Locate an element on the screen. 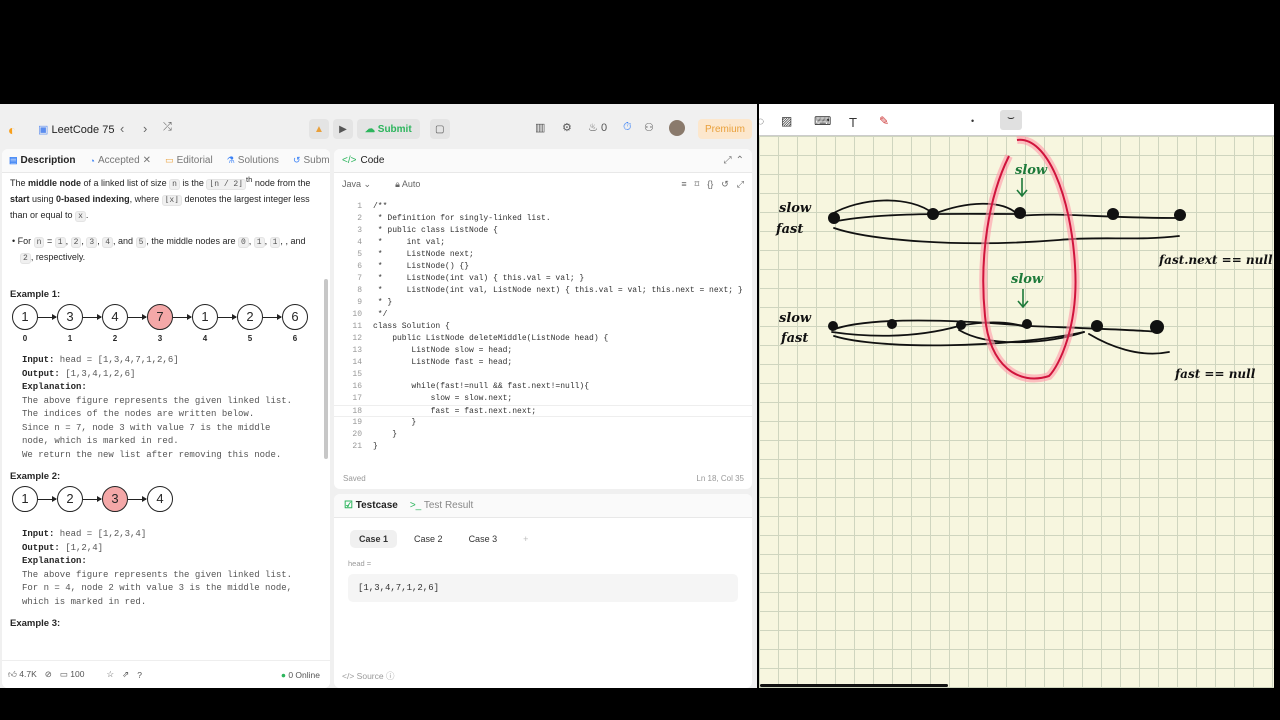 The image size is (1280, 720). avatar is located at coordinates (677, 128).